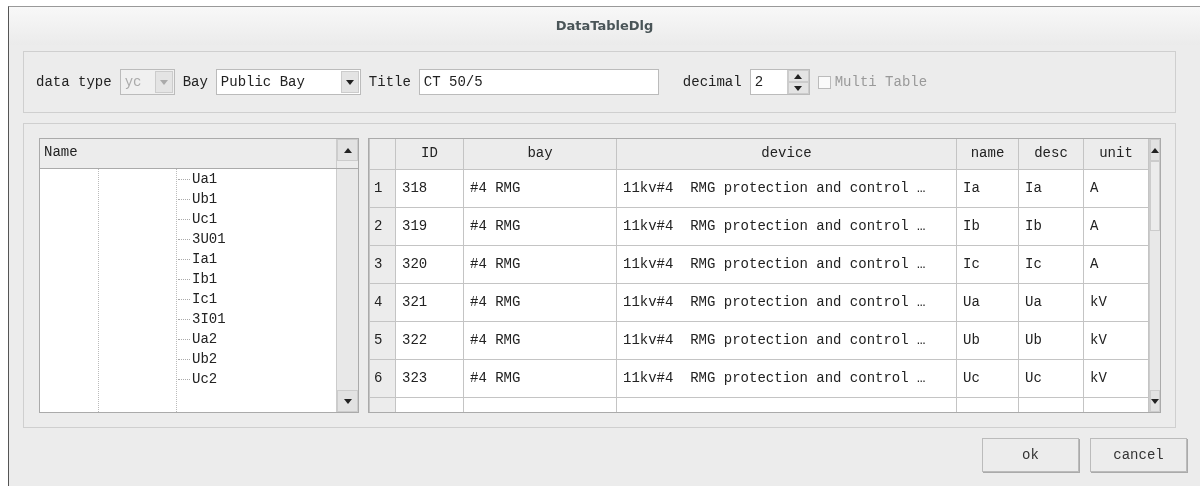  I want to click on dialog-button: ok, so click(1030, 455).